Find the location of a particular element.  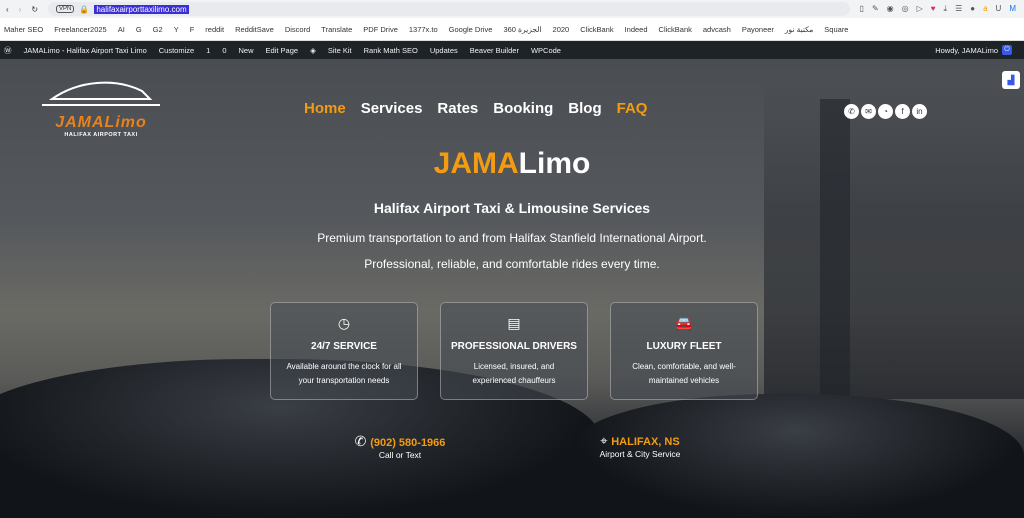

download-icon: ⤓ is located at coordinates (946, 9).